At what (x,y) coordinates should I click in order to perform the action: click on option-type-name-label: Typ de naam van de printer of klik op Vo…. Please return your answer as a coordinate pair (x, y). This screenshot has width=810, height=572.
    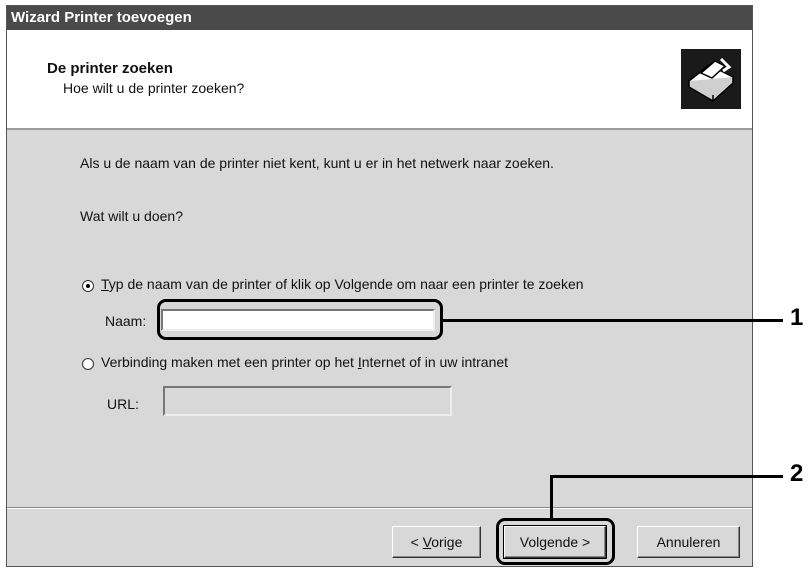
    Looking at the image, I should click on (342, 284).